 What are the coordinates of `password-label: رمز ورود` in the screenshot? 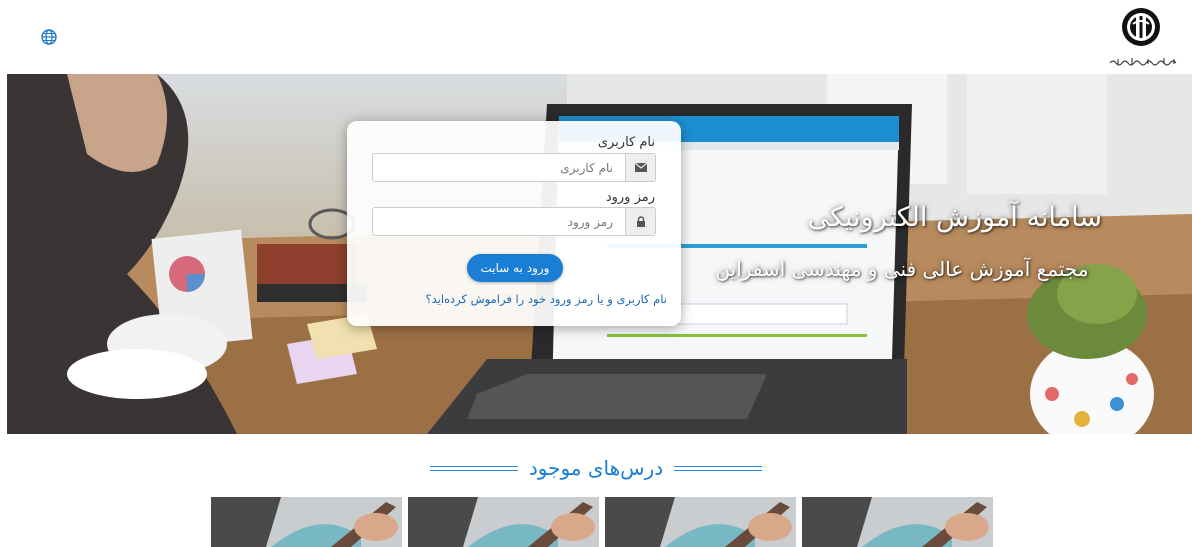 It's located at (630, 197).